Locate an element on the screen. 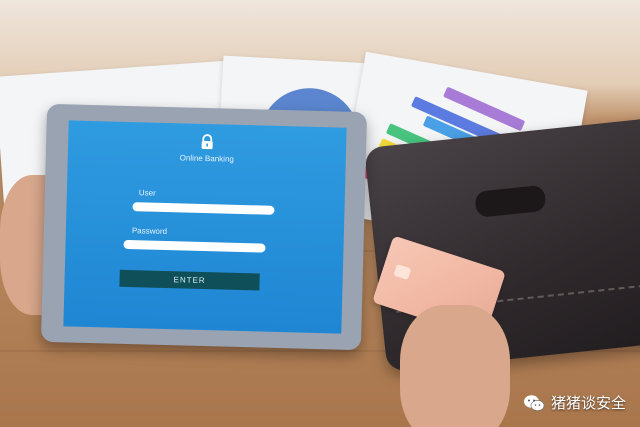 The height and width of the screenshot is (427, 640). card-chip is located at coordinates (402, 271).